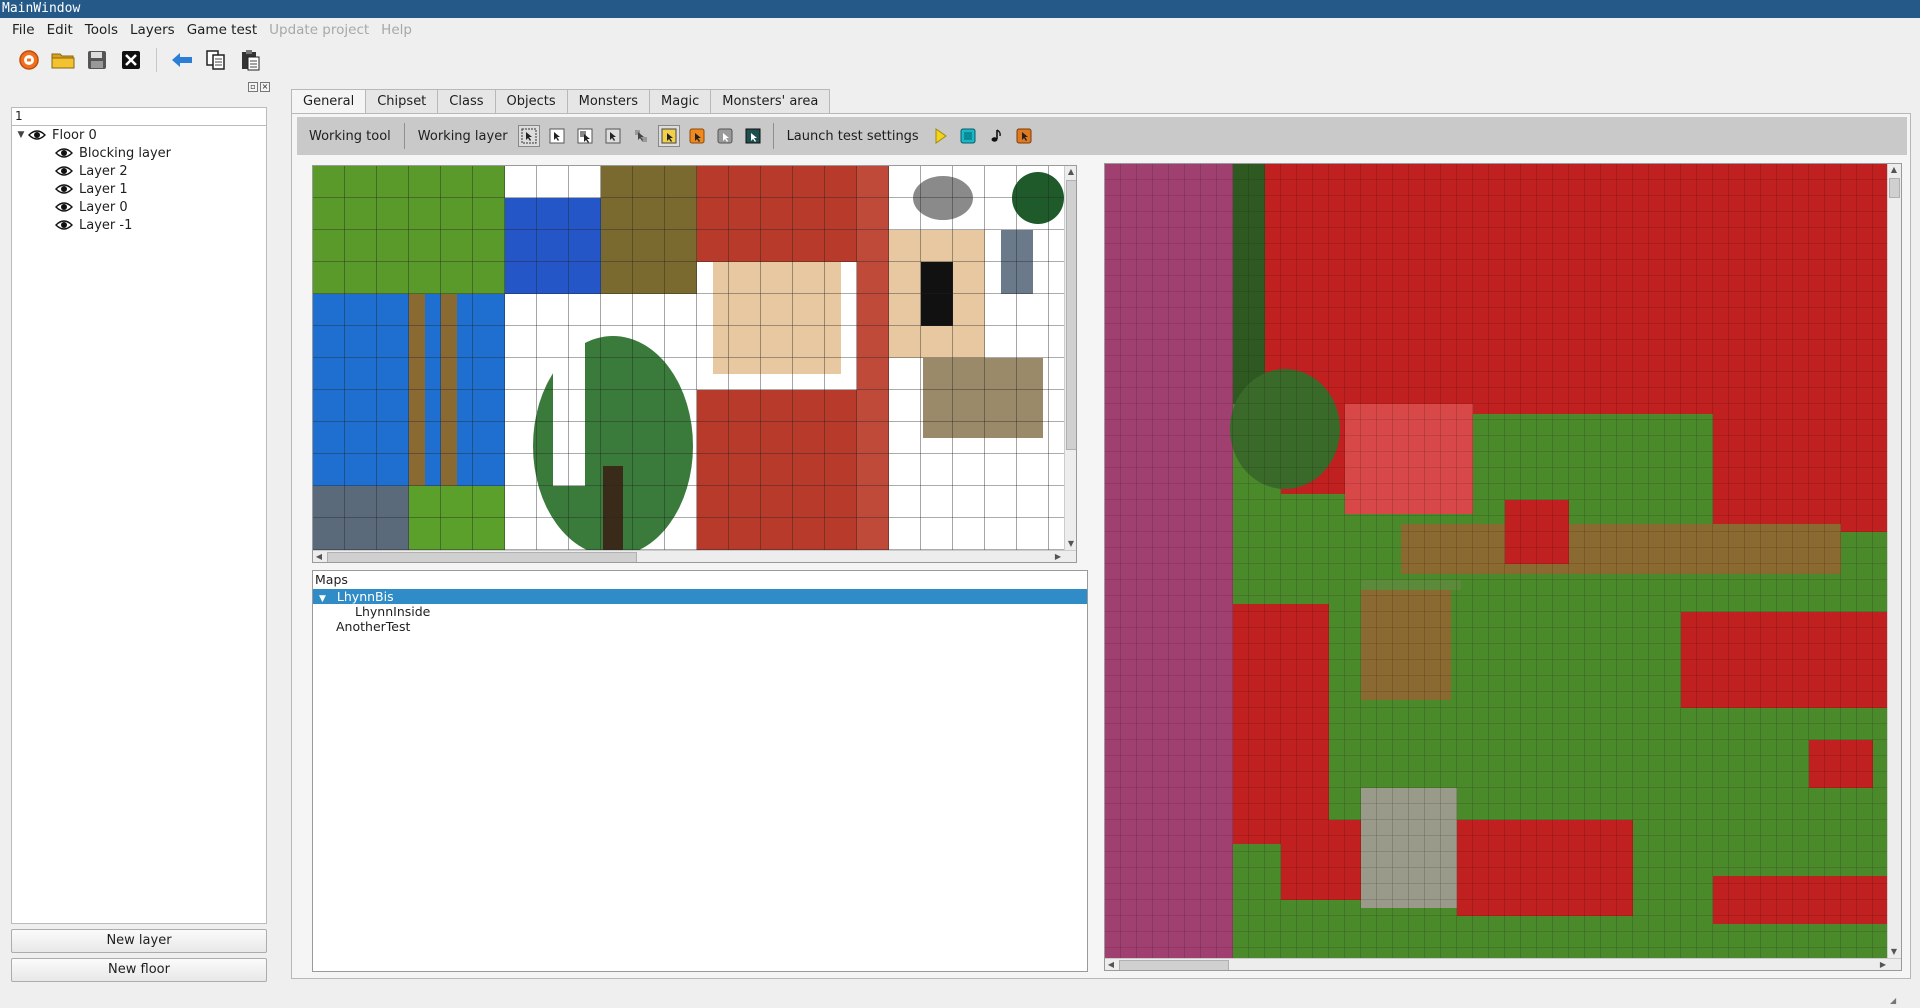 The width and height of the screenshot is (1920, 1008). Describe the element at coordinates (613, 136) in the screenshot. I see `fill-tool-icon` at that location.